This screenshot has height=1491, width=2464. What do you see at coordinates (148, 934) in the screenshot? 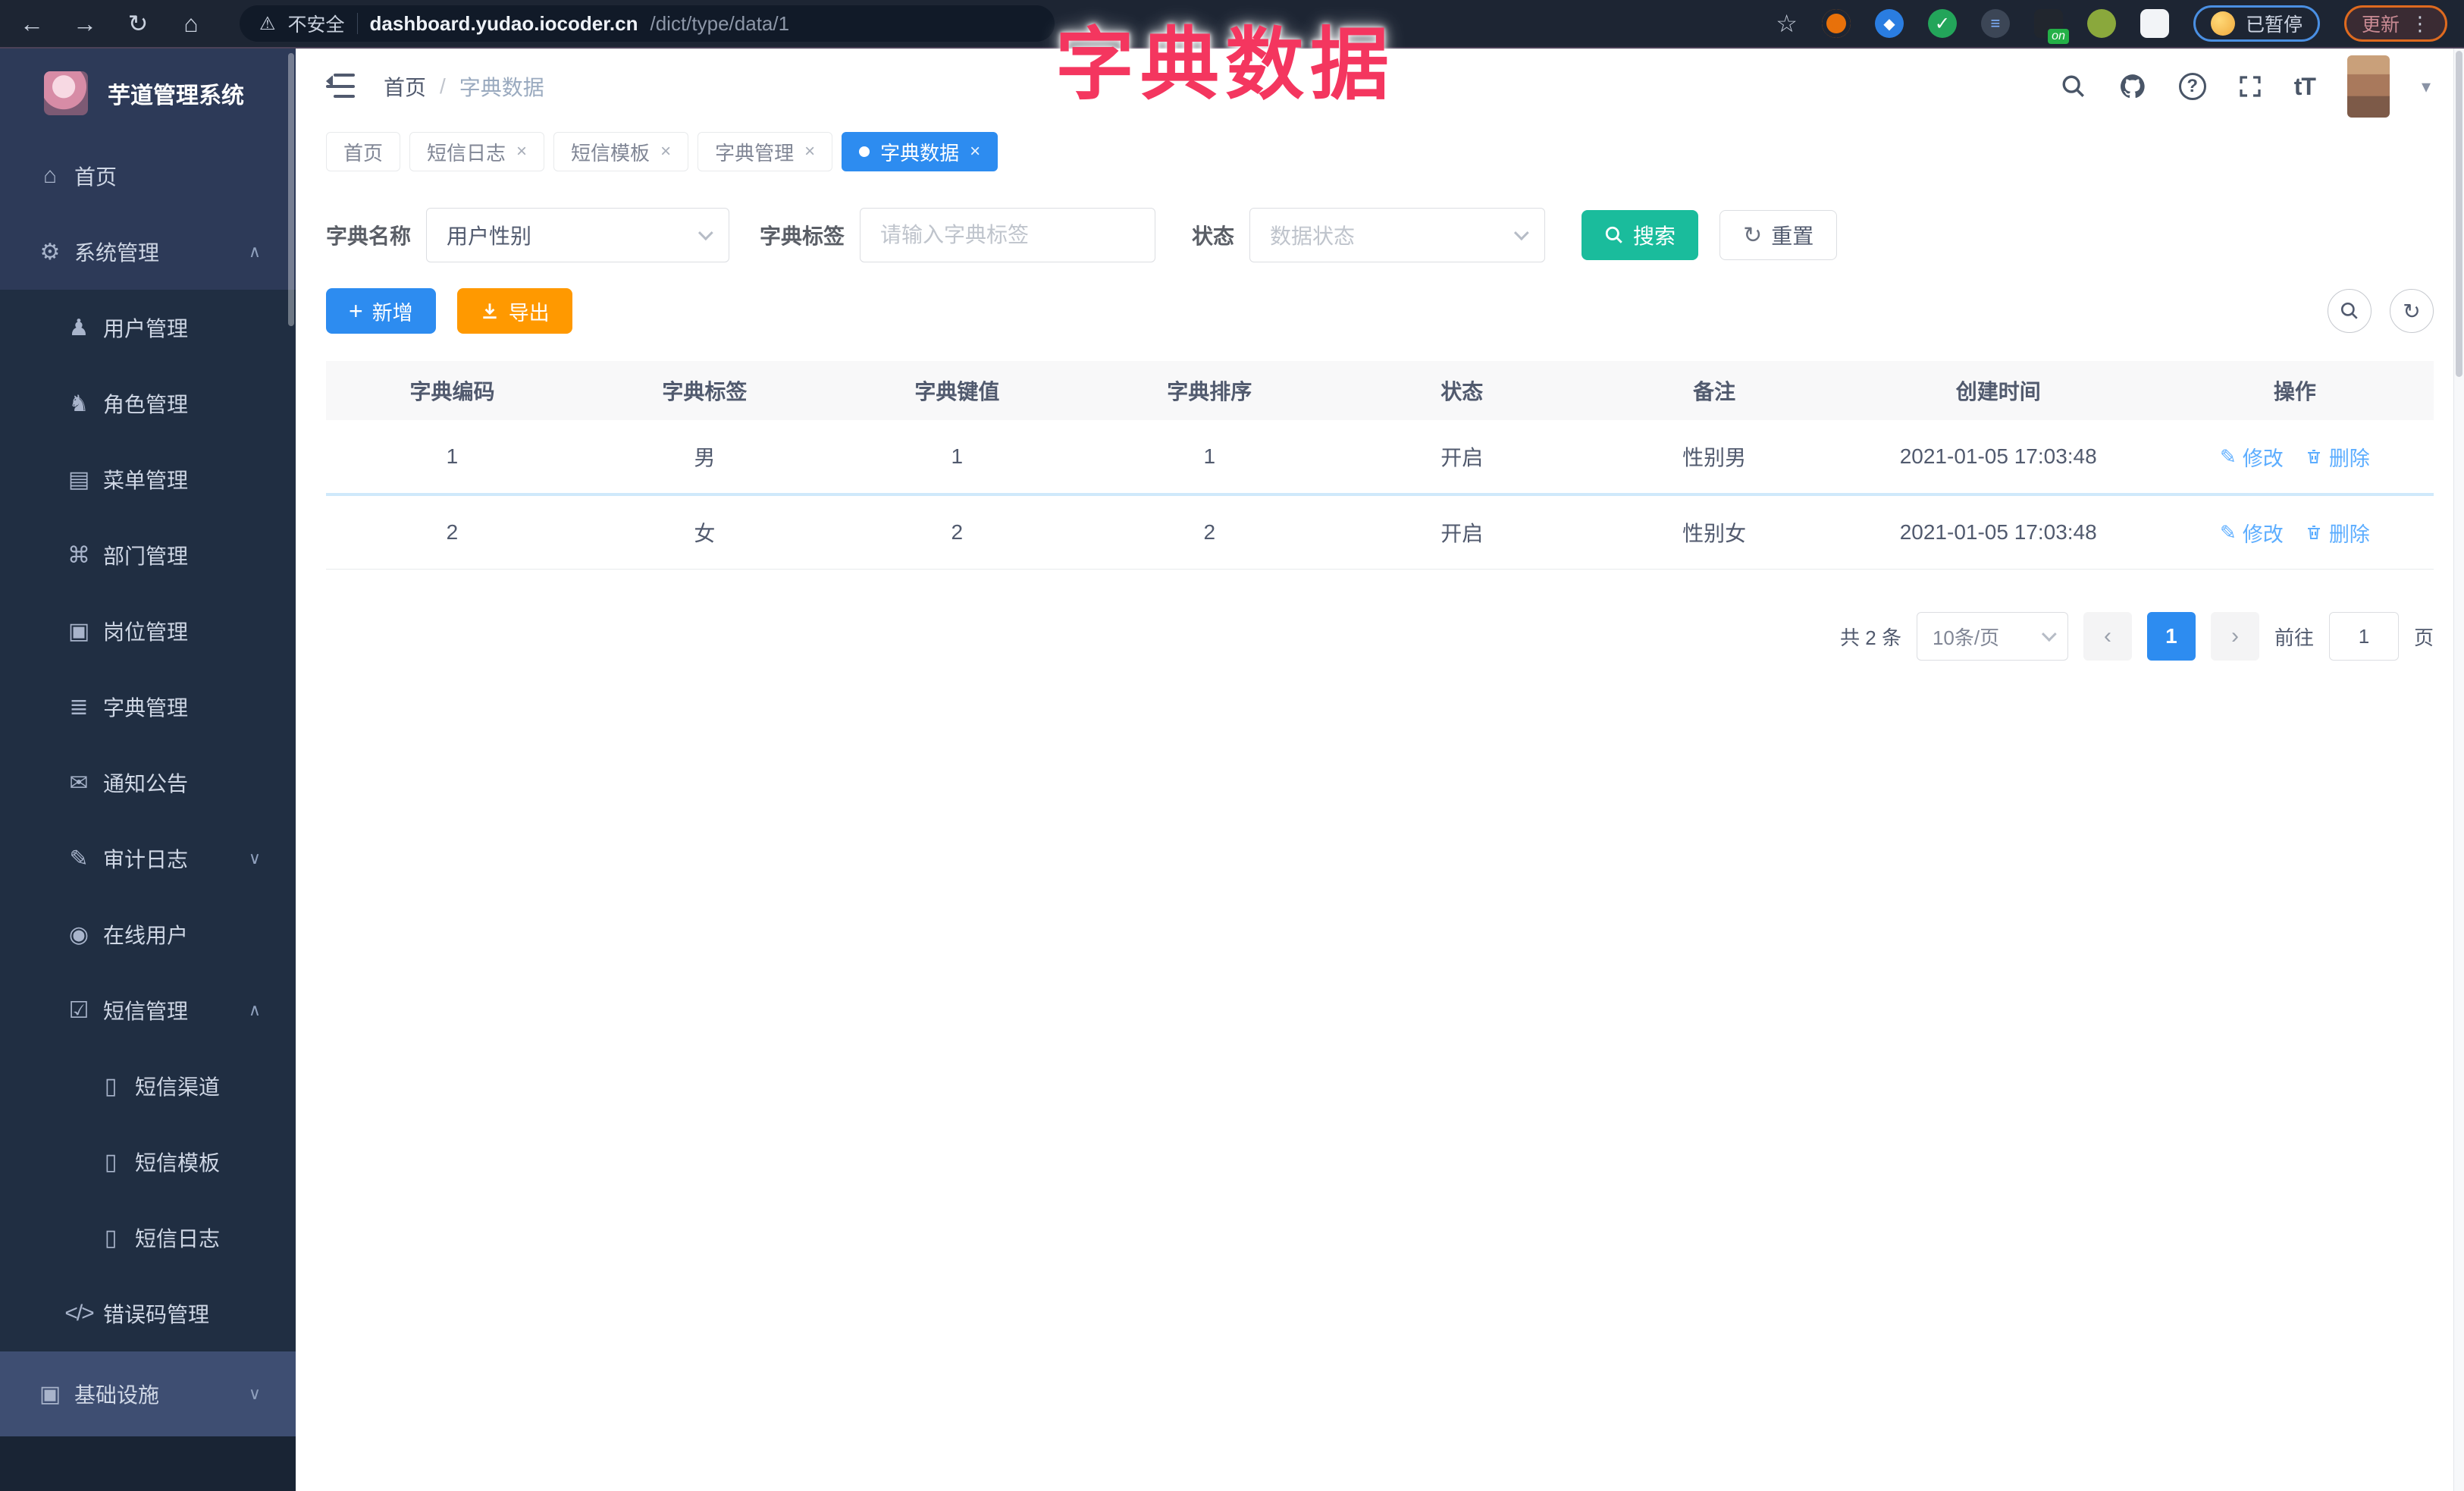
I see `sidebar-item-online-users: ◉ 在线用户` at bounding box center [148, 934].